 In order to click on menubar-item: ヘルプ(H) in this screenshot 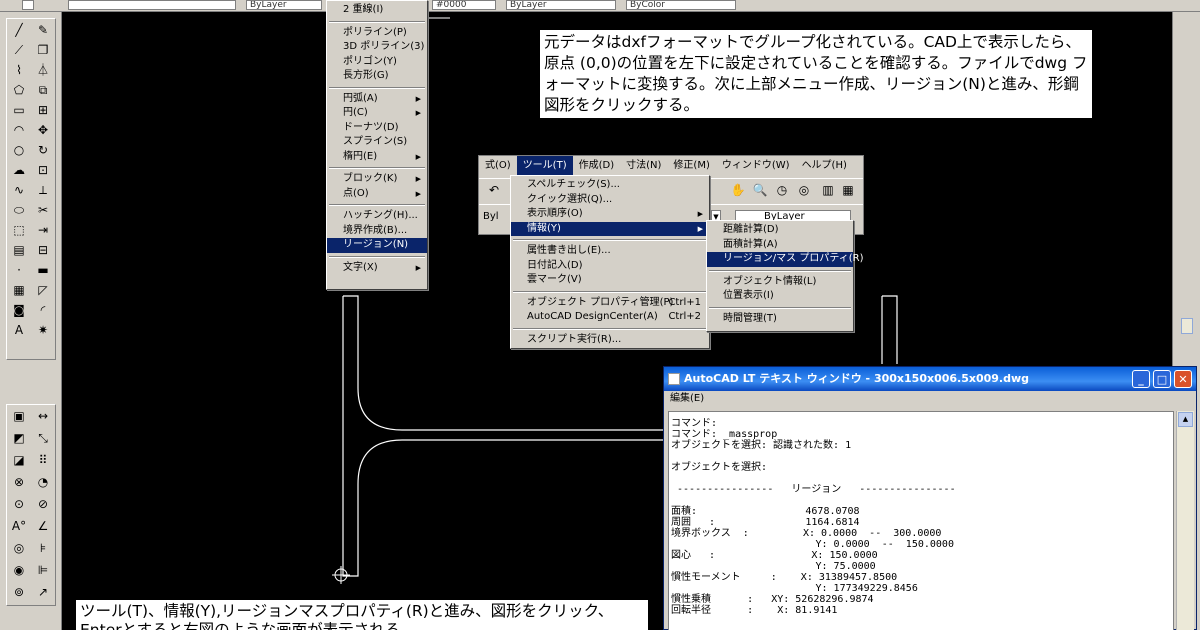, I will do `click(824, 166)`.